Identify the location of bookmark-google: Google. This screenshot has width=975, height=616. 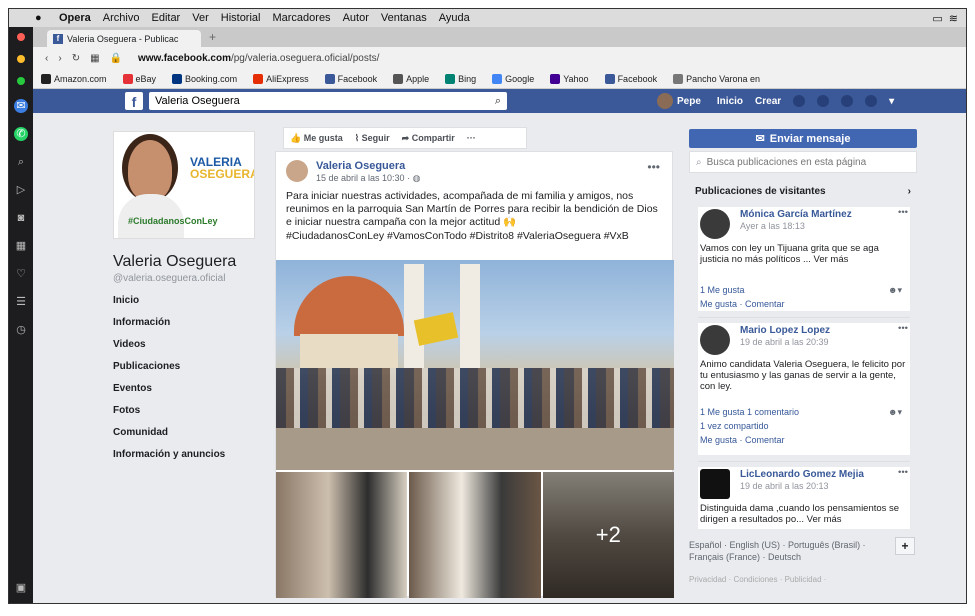
(513, 78).